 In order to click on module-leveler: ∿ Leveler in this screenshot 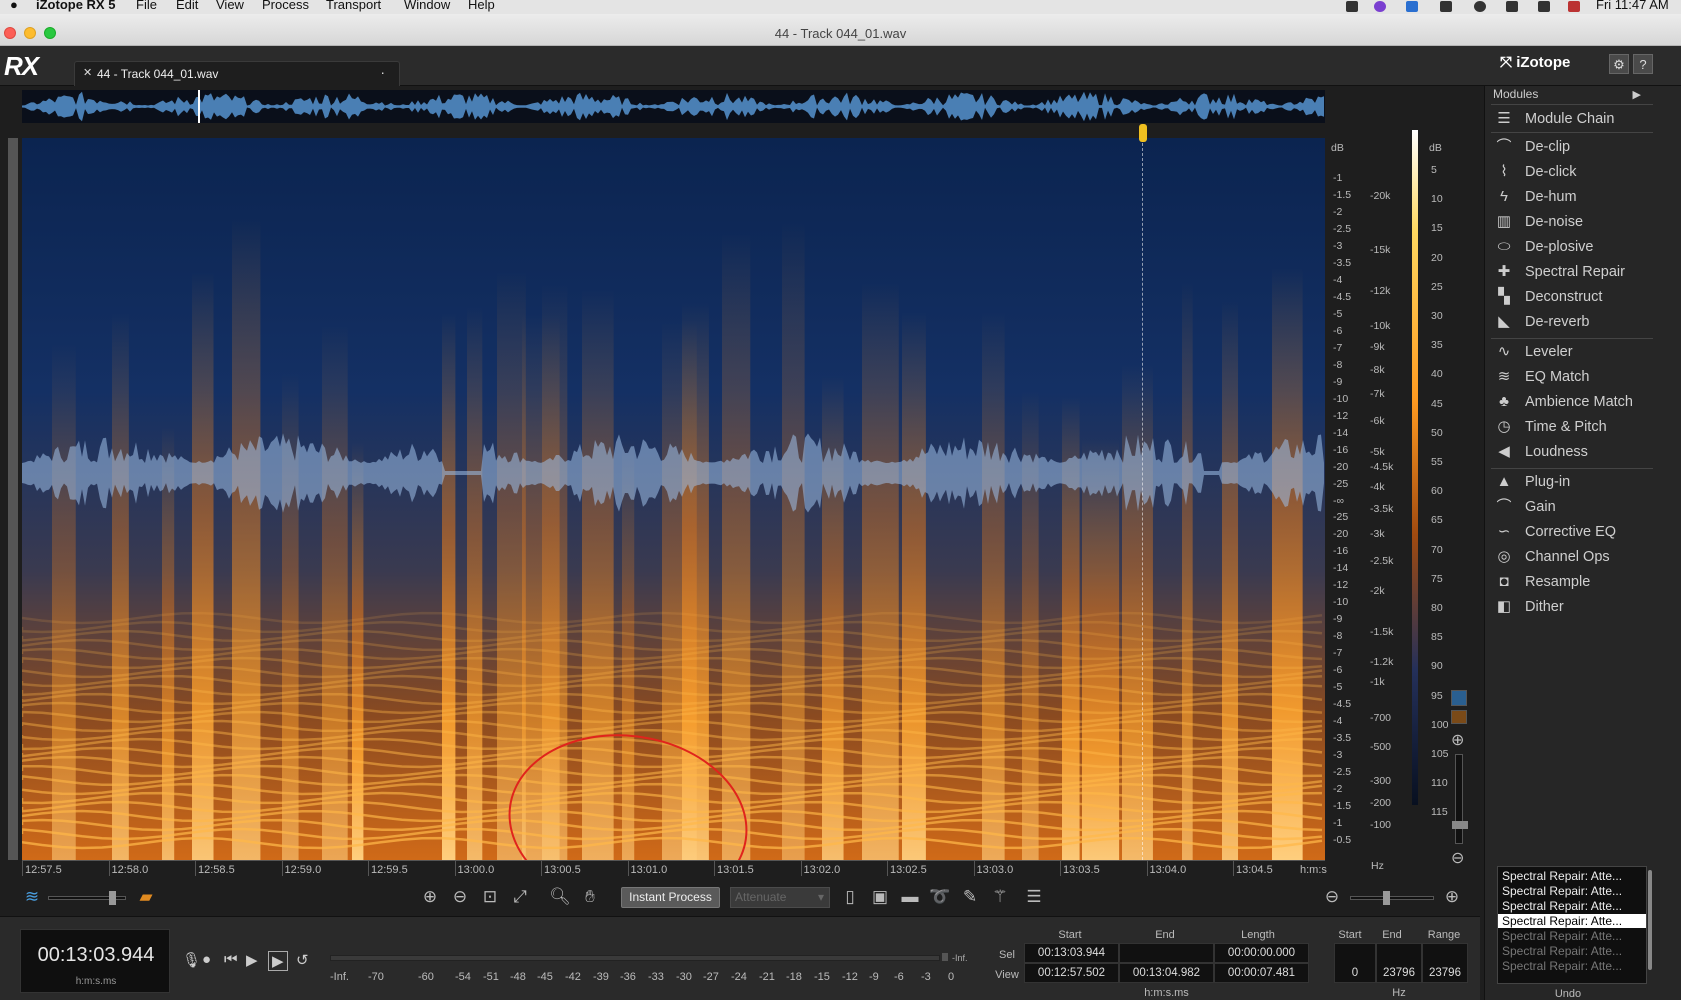, I will do `click(1573, 352)`.